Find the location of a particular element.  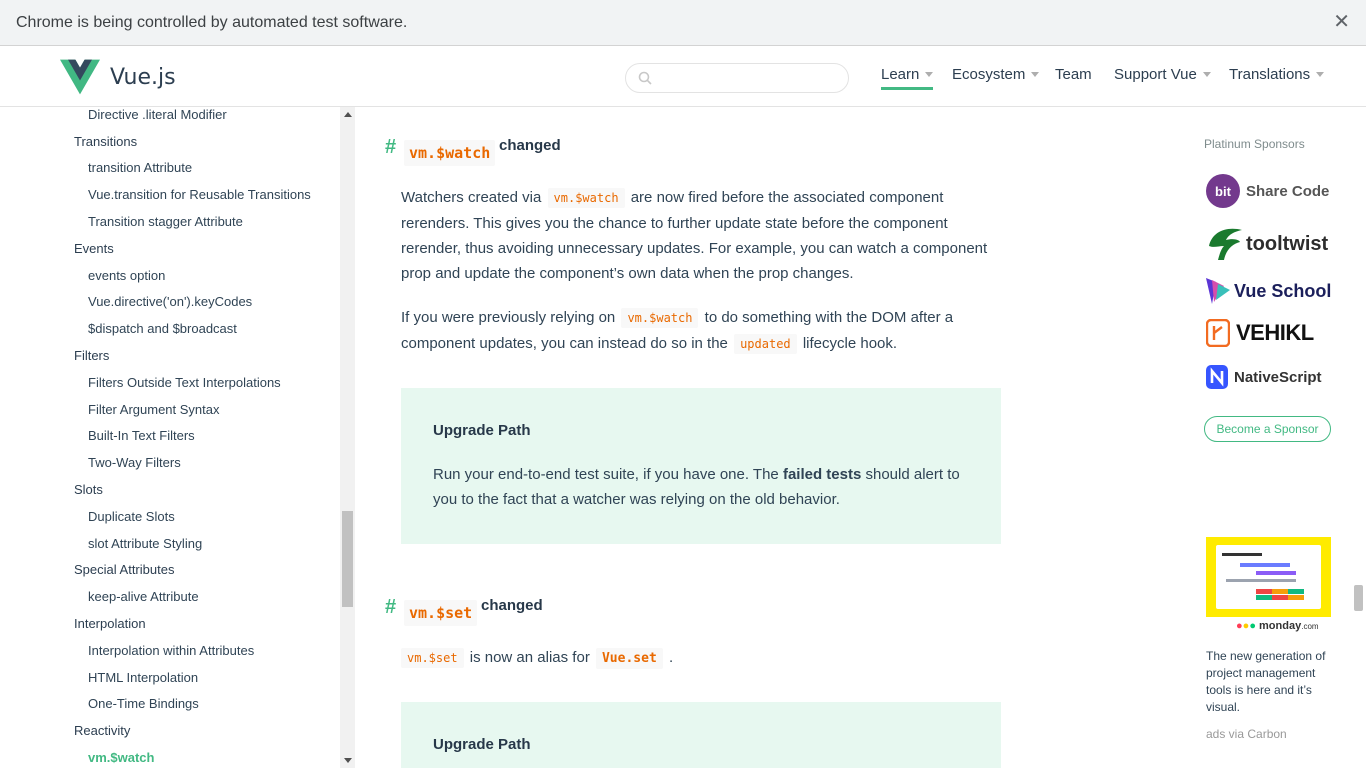

vue-school-logo-icon is located at coordinates (1218, 291).